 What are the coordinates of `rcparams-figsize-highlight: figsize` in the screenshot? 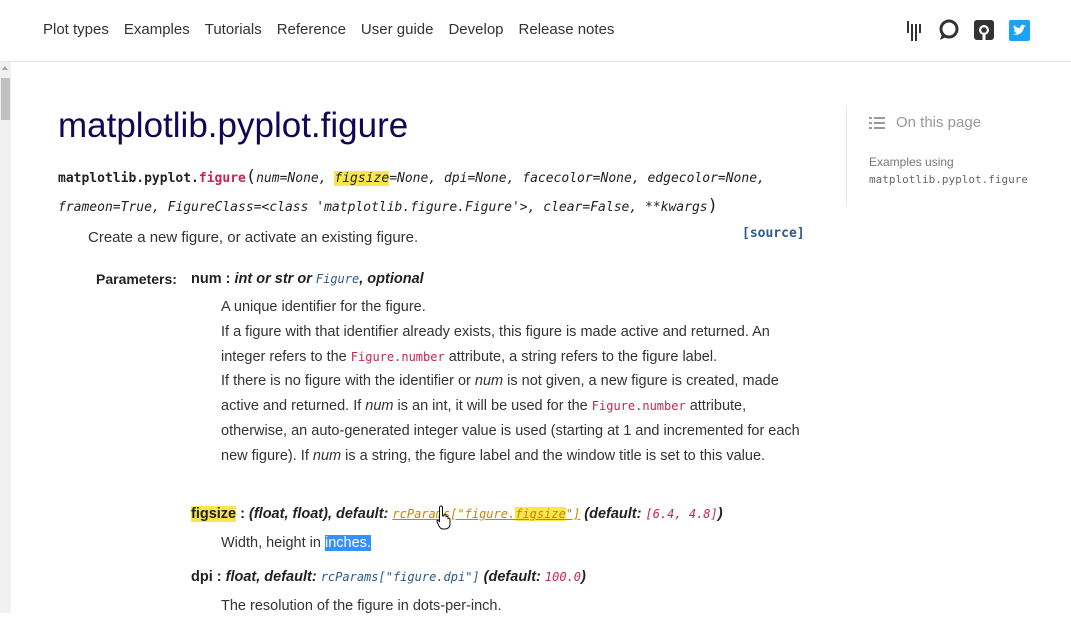 It's located at (540, 514).